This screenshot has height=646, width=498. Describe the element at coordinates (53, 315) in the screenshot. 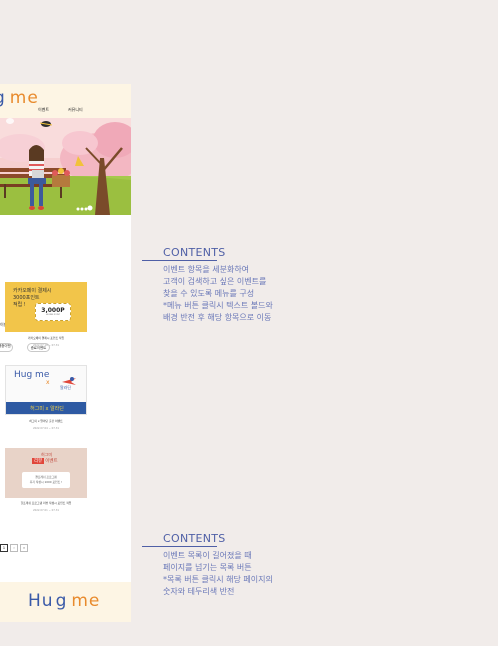

I see `coupon-sub: HUGME POINT` at that location.